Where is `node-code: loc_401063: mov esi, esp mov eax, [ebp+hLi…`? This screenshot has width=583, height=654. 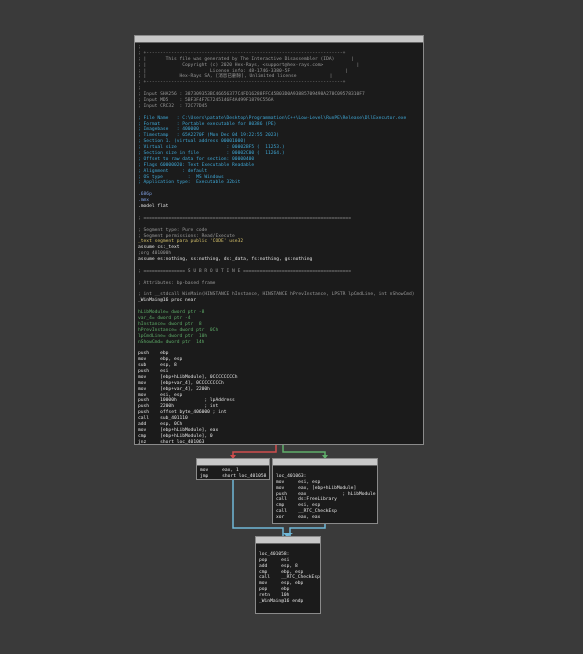
node-code: loc_401063: mov esi, esp mov eax, [ebp+hLi… is located at coordinates (325, 494).